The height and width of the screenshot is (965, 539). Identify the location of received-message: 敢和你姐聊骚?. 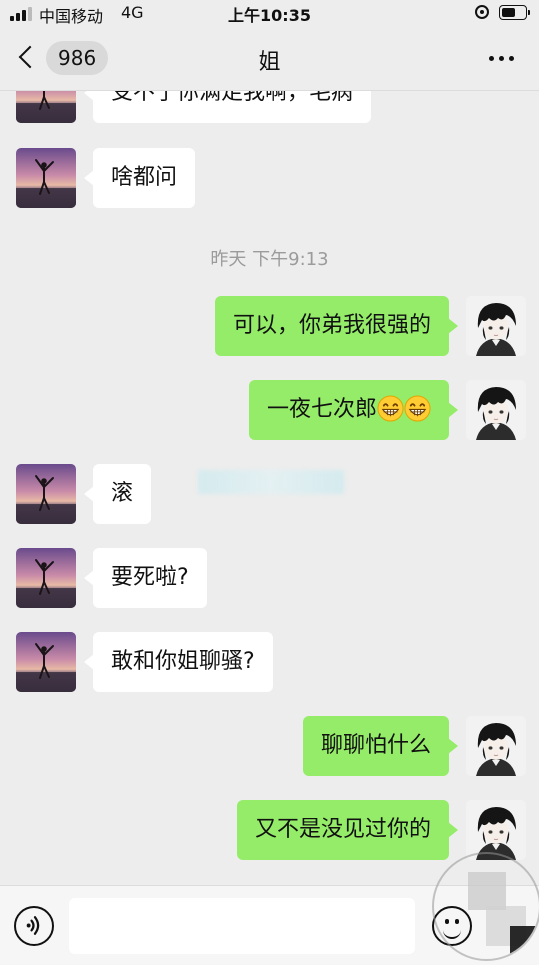
(178, 662).